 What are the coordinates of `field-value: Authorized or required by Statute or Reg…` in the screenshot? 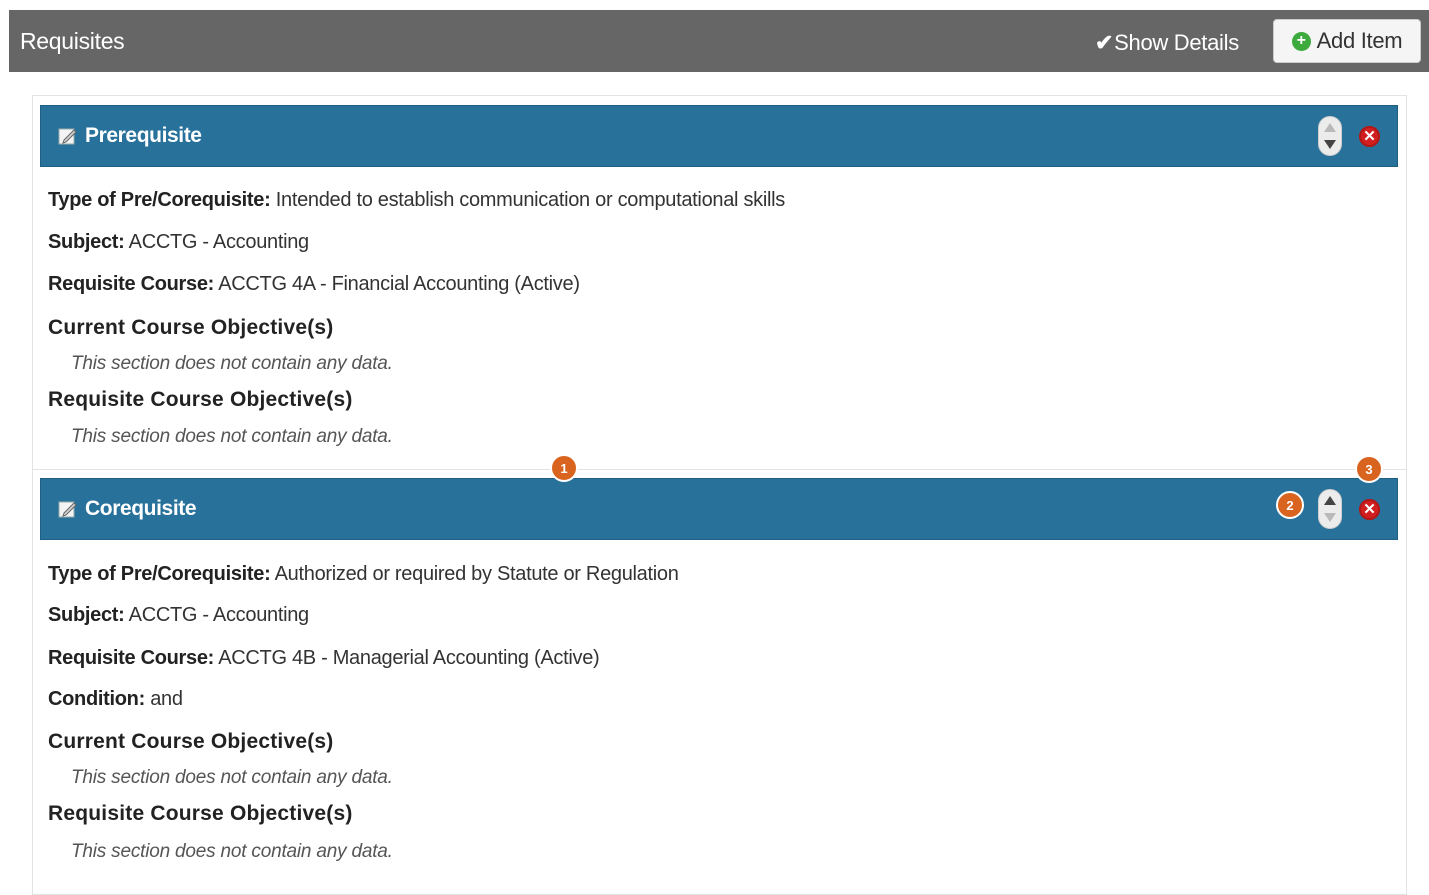 It's located at (476, 574).